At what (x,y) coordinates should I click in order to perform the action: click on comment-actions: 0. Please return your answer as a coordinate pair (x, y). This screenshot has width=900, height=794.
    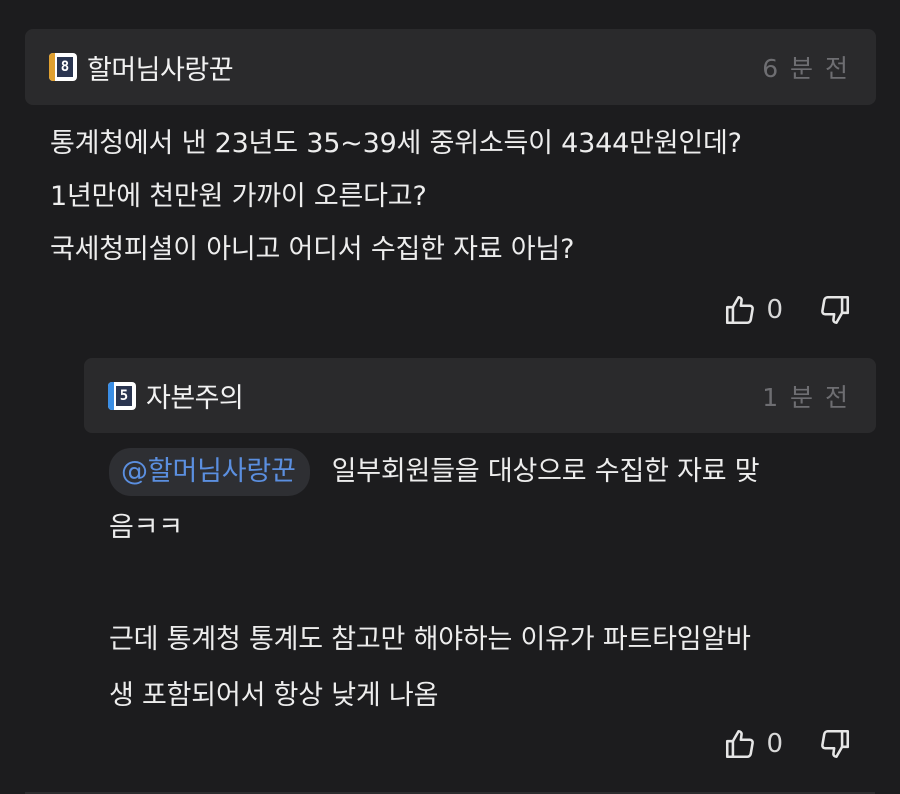
    Looking at the image, I should click on (787, 310).